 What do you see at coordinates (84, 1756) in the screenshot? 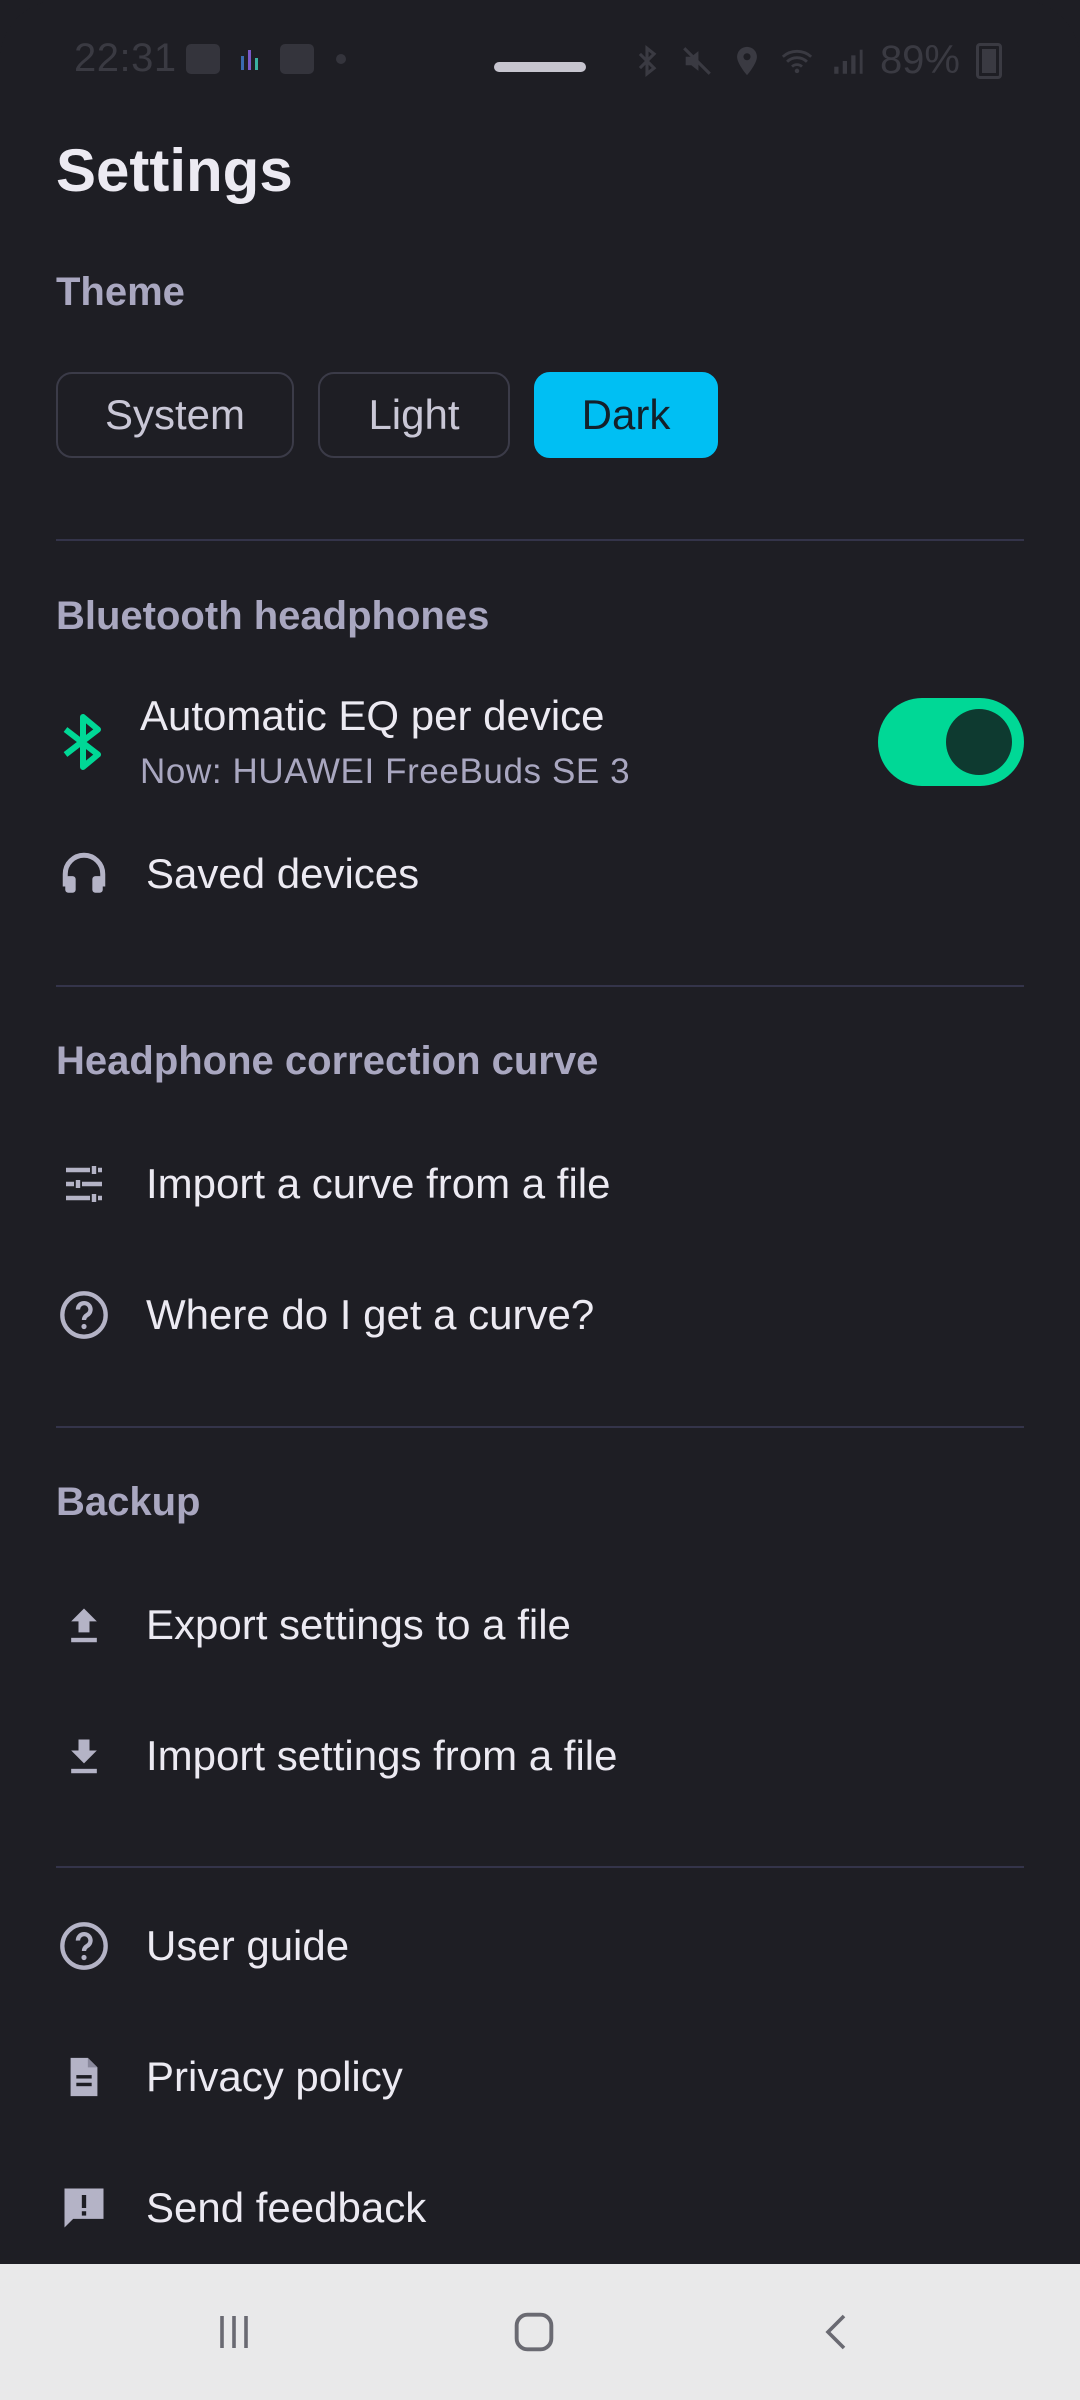
I see `download-icon` at bounding box center [84, 1756].